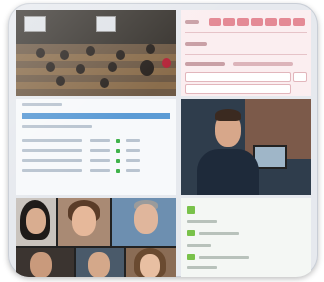  I want to click on seat-row, so click(96, 85).